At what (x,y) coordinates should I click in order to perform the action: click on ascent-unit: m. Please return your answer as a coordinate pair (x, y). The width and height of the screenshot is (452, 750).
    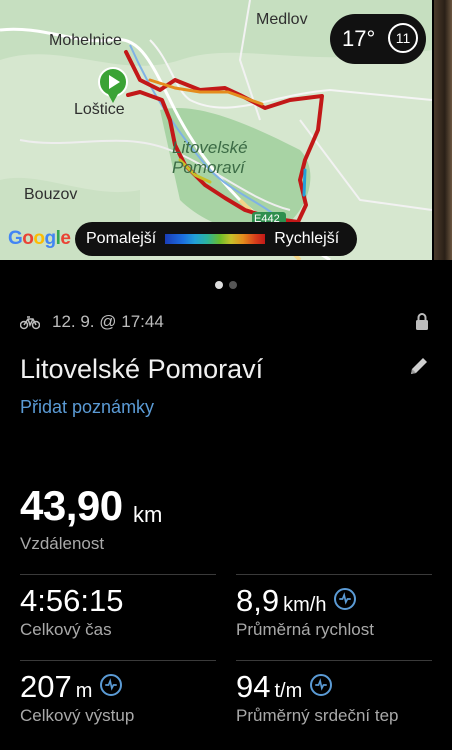
    Looking at the image, I should click on (84, 691).